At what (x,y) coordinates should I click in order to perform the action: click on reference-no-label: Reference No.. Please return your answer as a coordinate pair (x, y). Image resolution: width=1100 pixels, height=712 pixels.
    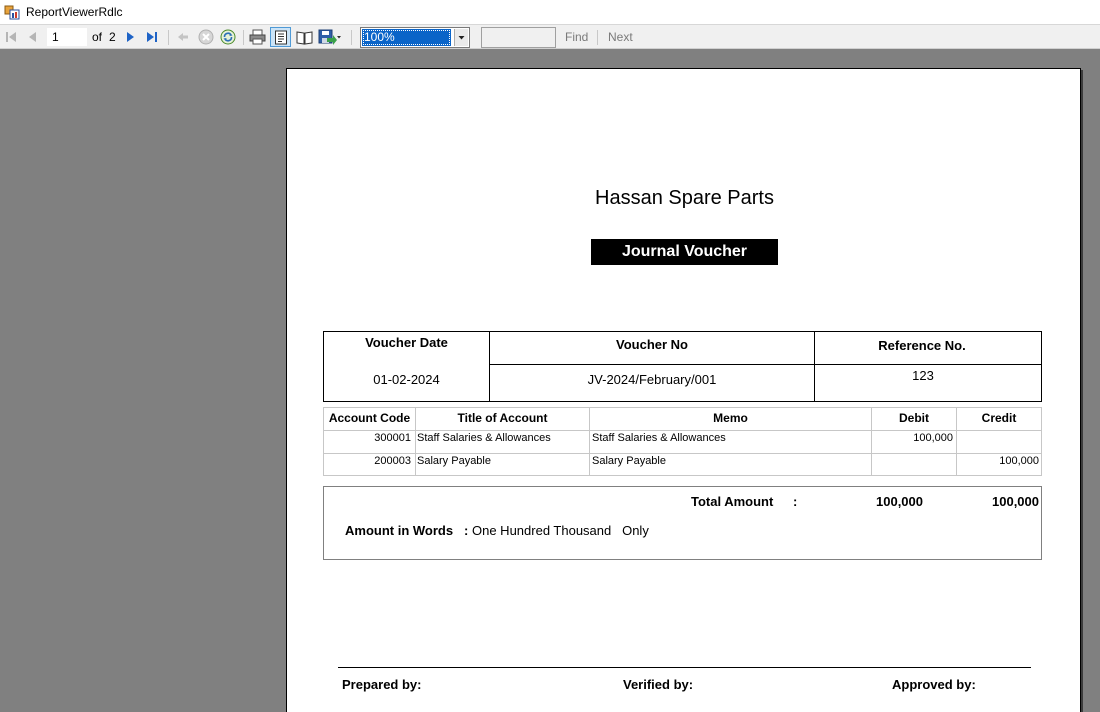
    Looking at the image, I should click on (922, 345).